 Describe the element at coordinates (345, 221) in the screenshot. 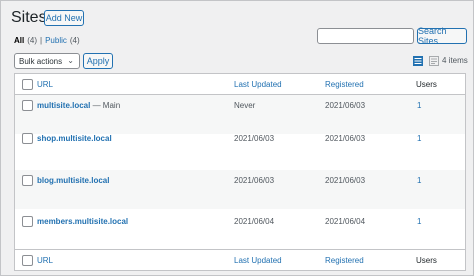

I see `registered-cell: 2021/06/04` at that location.